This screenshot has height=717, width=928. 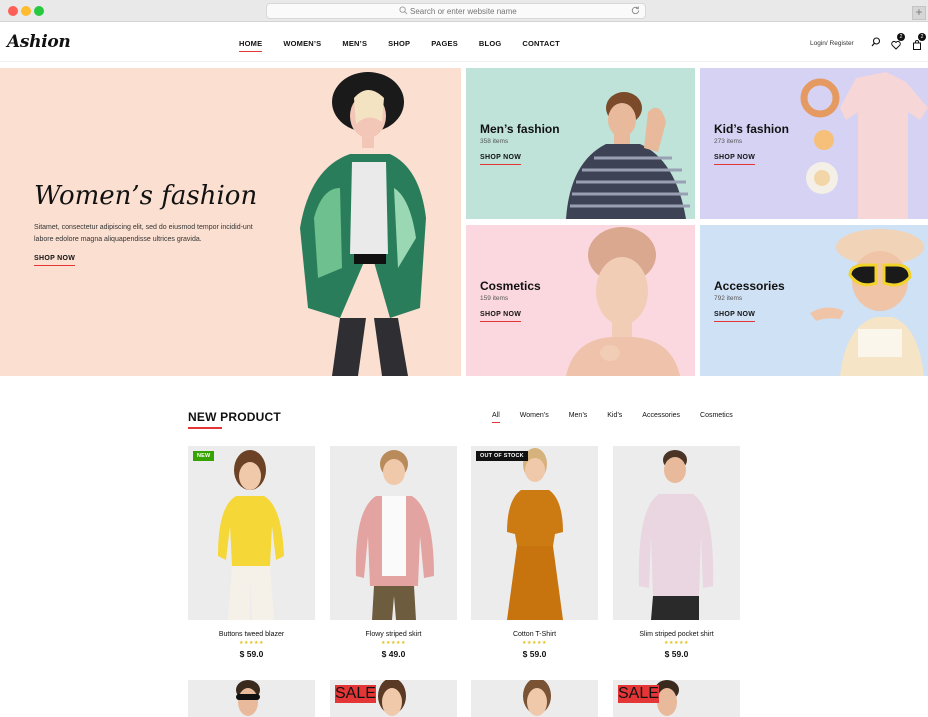 I want to click on hero-shop-now-link: SHOP NOW, so click(x=55, y=260).